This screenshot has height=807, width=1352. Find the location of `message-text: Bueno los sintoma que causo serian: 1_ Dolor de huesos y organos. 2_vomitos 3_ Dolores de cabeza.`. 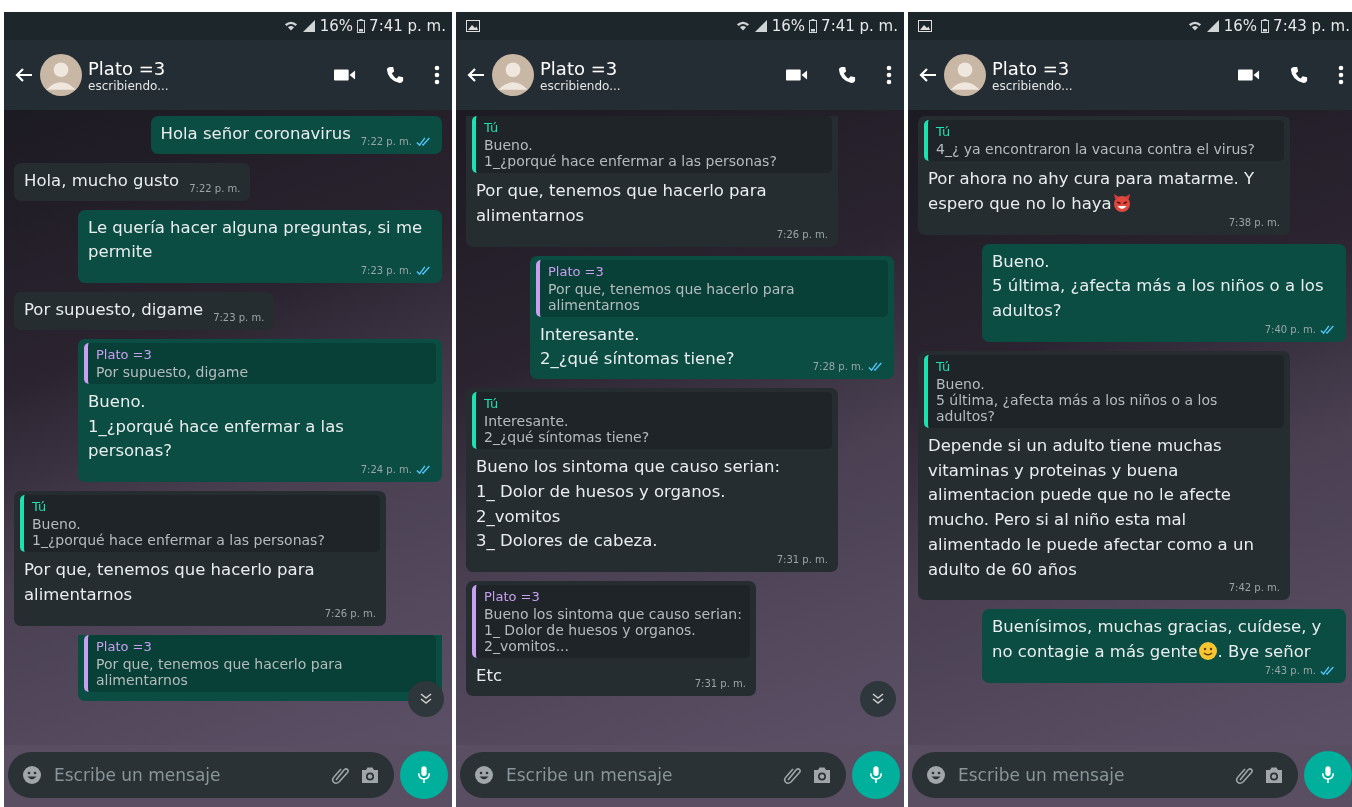

message-text: Bueno los sintoma que causo serian: 1_ Dolor de huesos y organos. 2_vomitos 3_ Dolores de cabeza. is located at coordinates (628, 504).